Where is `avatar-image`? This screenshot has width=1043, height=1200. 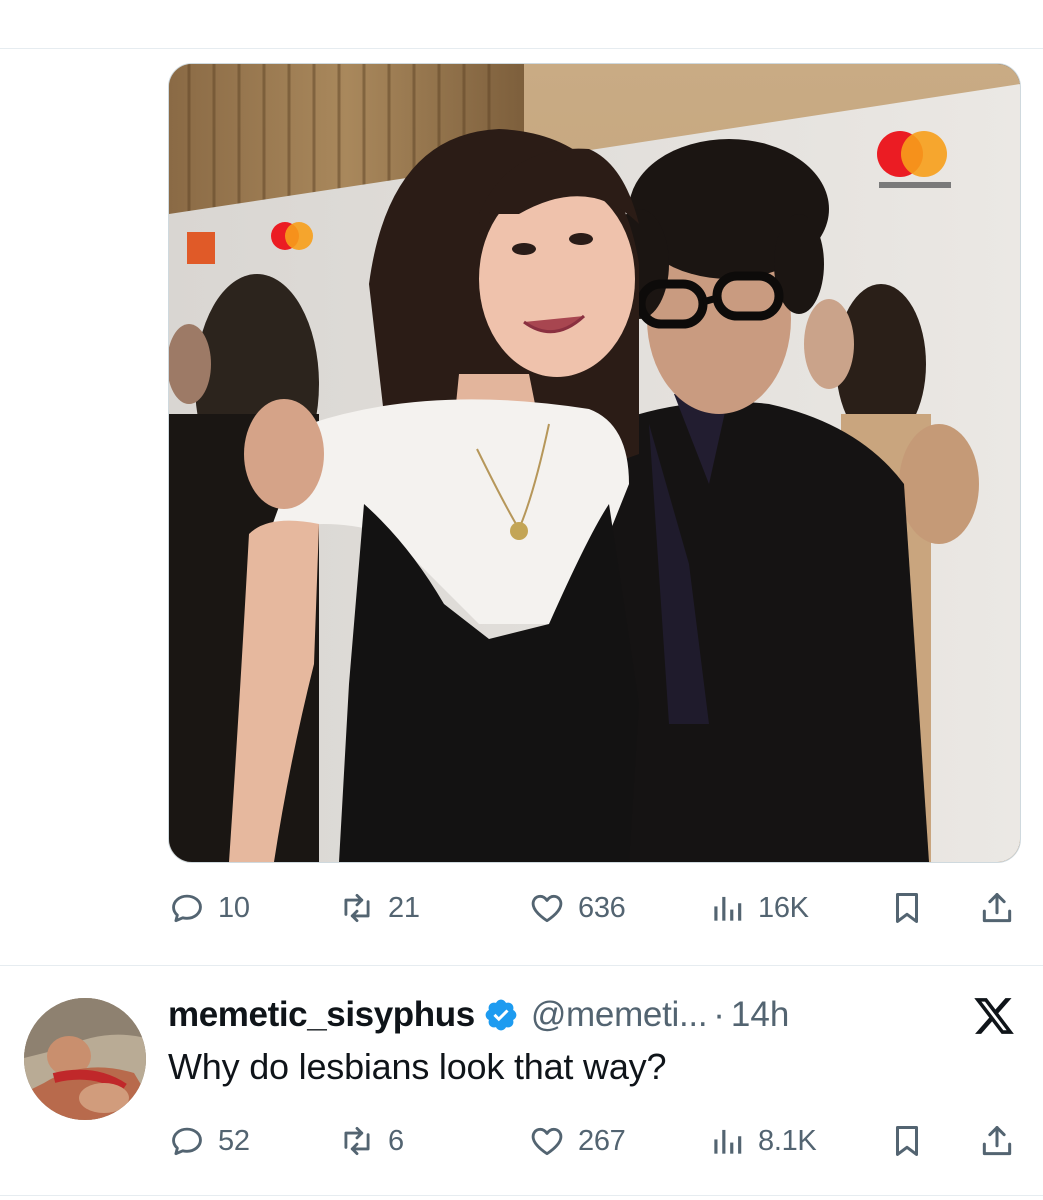
avatar-image is located at coordinates (85, 1059).